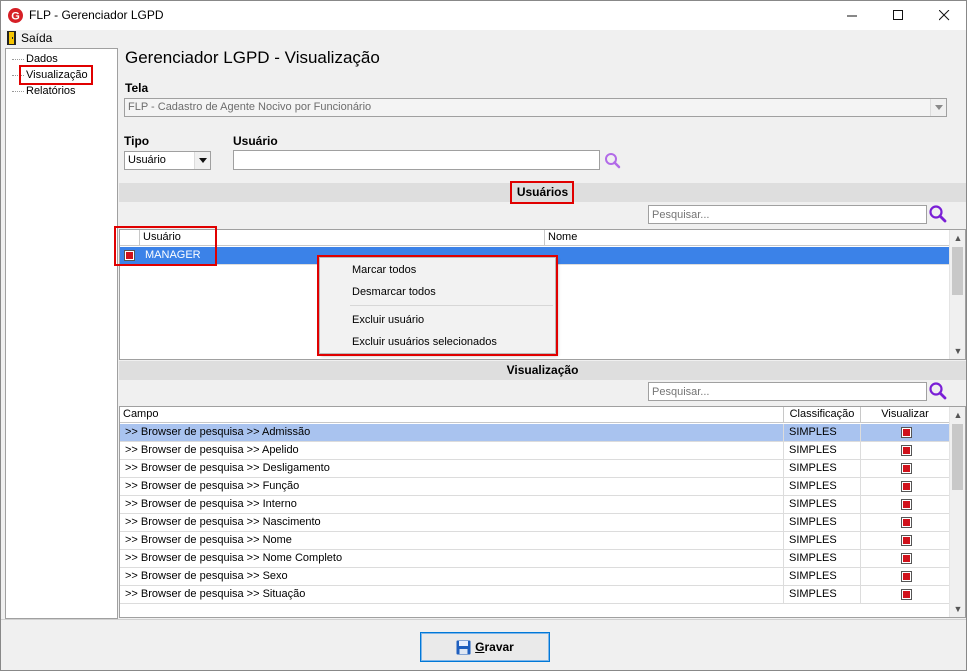 The width and height of the screenshot is (967, 671). Describe the element at coordinates (452, 523) in the screenshot. I see `view-cell-campo: >> Browser de pesquisa >> Nascimento` at that location.